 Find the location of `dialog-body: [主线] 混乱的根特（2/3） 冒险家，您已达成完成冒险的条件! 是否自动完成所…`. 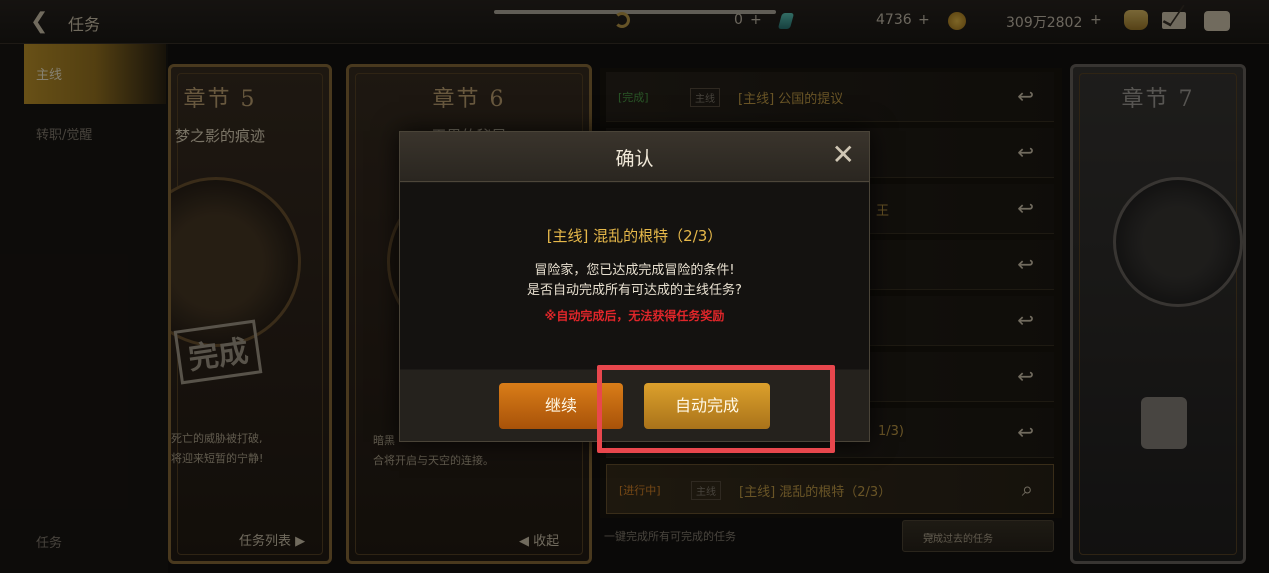

dialog-body: [主线] 混乱的根特（2/3） 冒险家，您已达成完成冒险的条件! 是否自动完成所… is located at coordinates (634, 276).